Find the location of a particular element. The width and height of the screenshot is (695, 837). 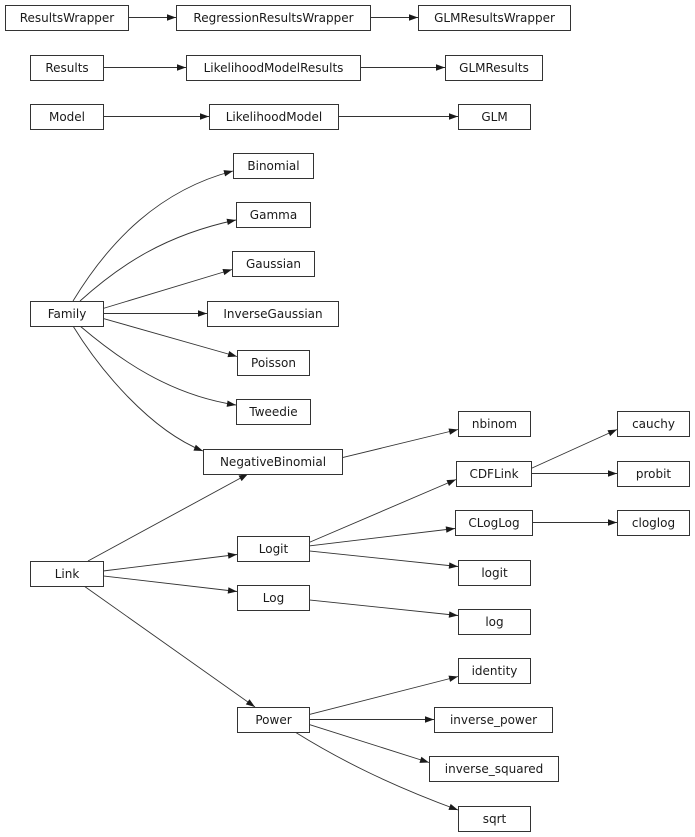

edge-Model-to-LikelihoodModel is located at coordinates (156, 116).